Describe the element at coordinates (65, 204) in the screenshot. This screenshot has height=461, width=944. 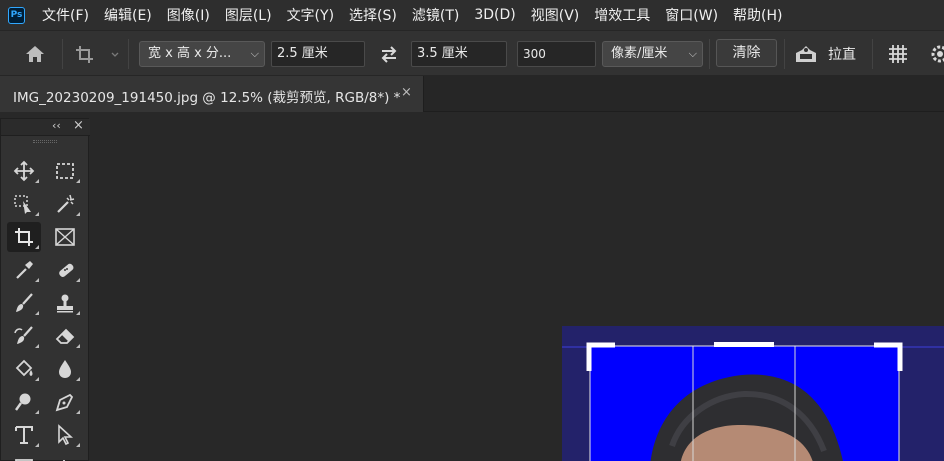
I see `magic-wand-tool-icon` at that location.